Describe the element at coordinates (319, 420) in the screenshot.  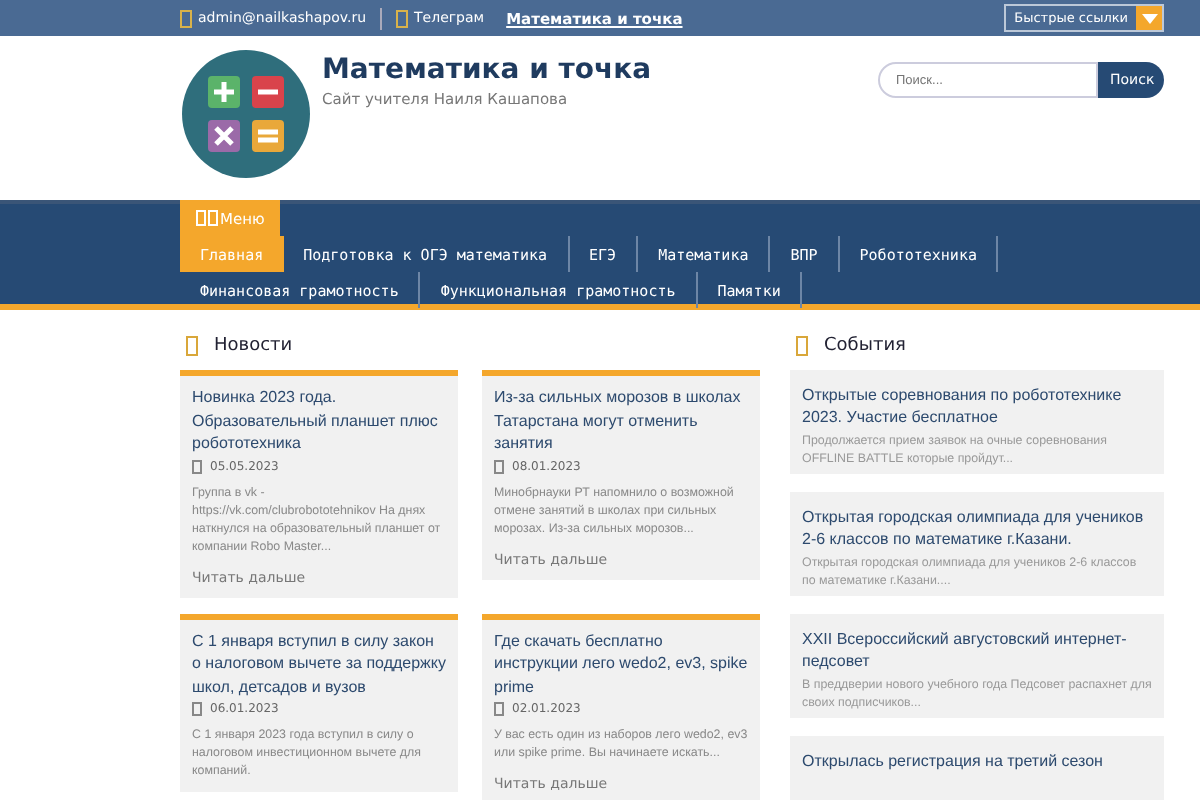
I see `news-title: Новинка 2023 года. Образовательный планшет плюс робототехника` at that location.